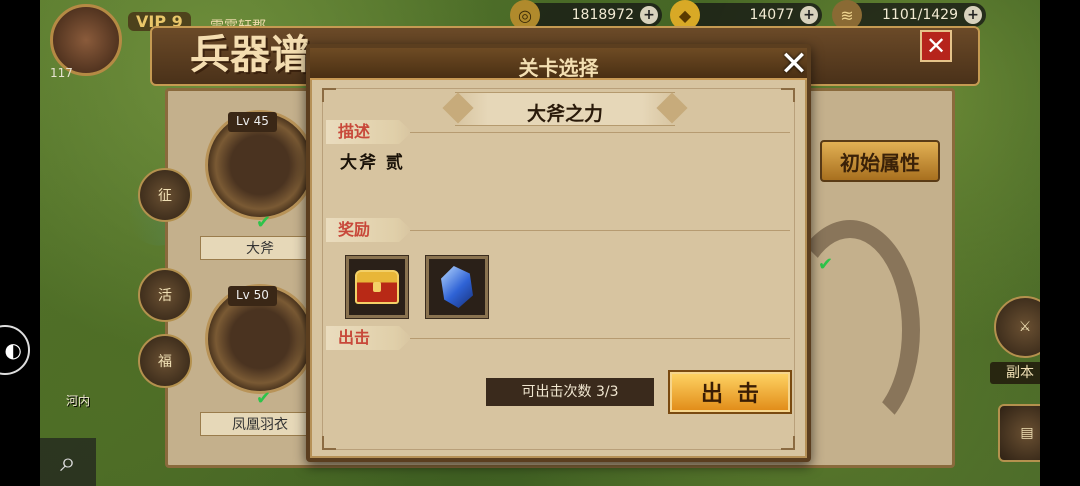 The width and height of the screenshot is (1080, 486). Describe the element at coordinates (260, 424) in the screenshot. I see `weapon-name: 凤凰羽衣` at that location.